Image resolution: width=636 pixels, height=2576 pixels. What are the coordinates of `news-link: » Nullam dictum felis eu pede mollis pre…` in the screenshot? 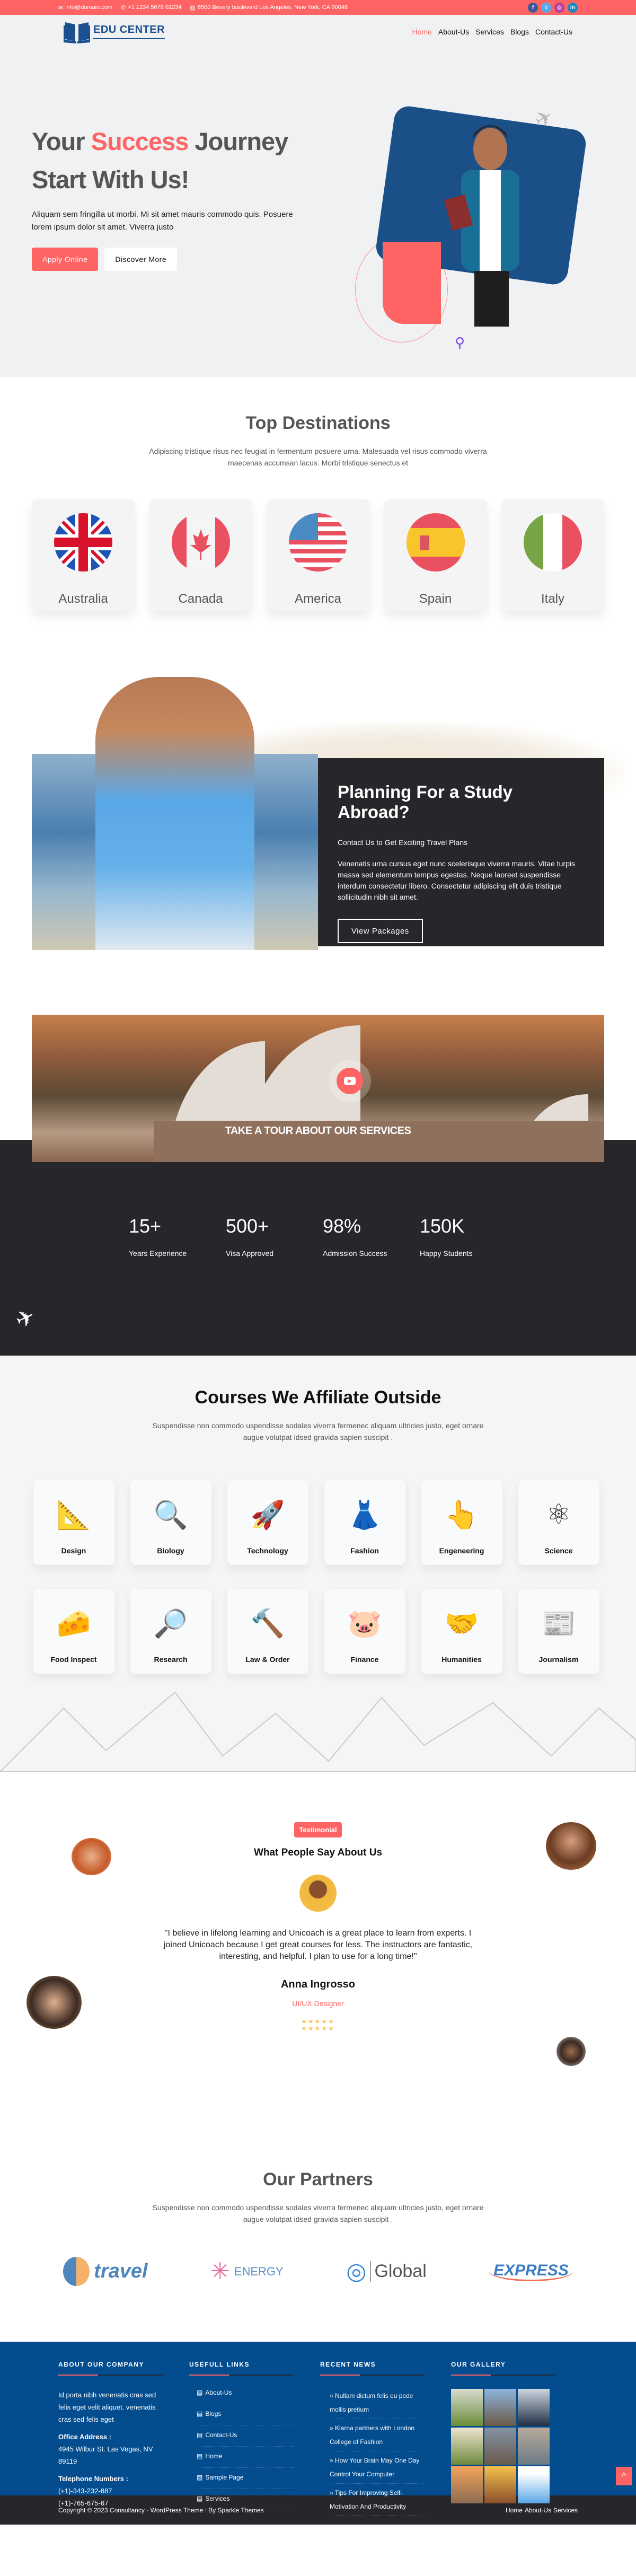 It's located at (377, 2404).